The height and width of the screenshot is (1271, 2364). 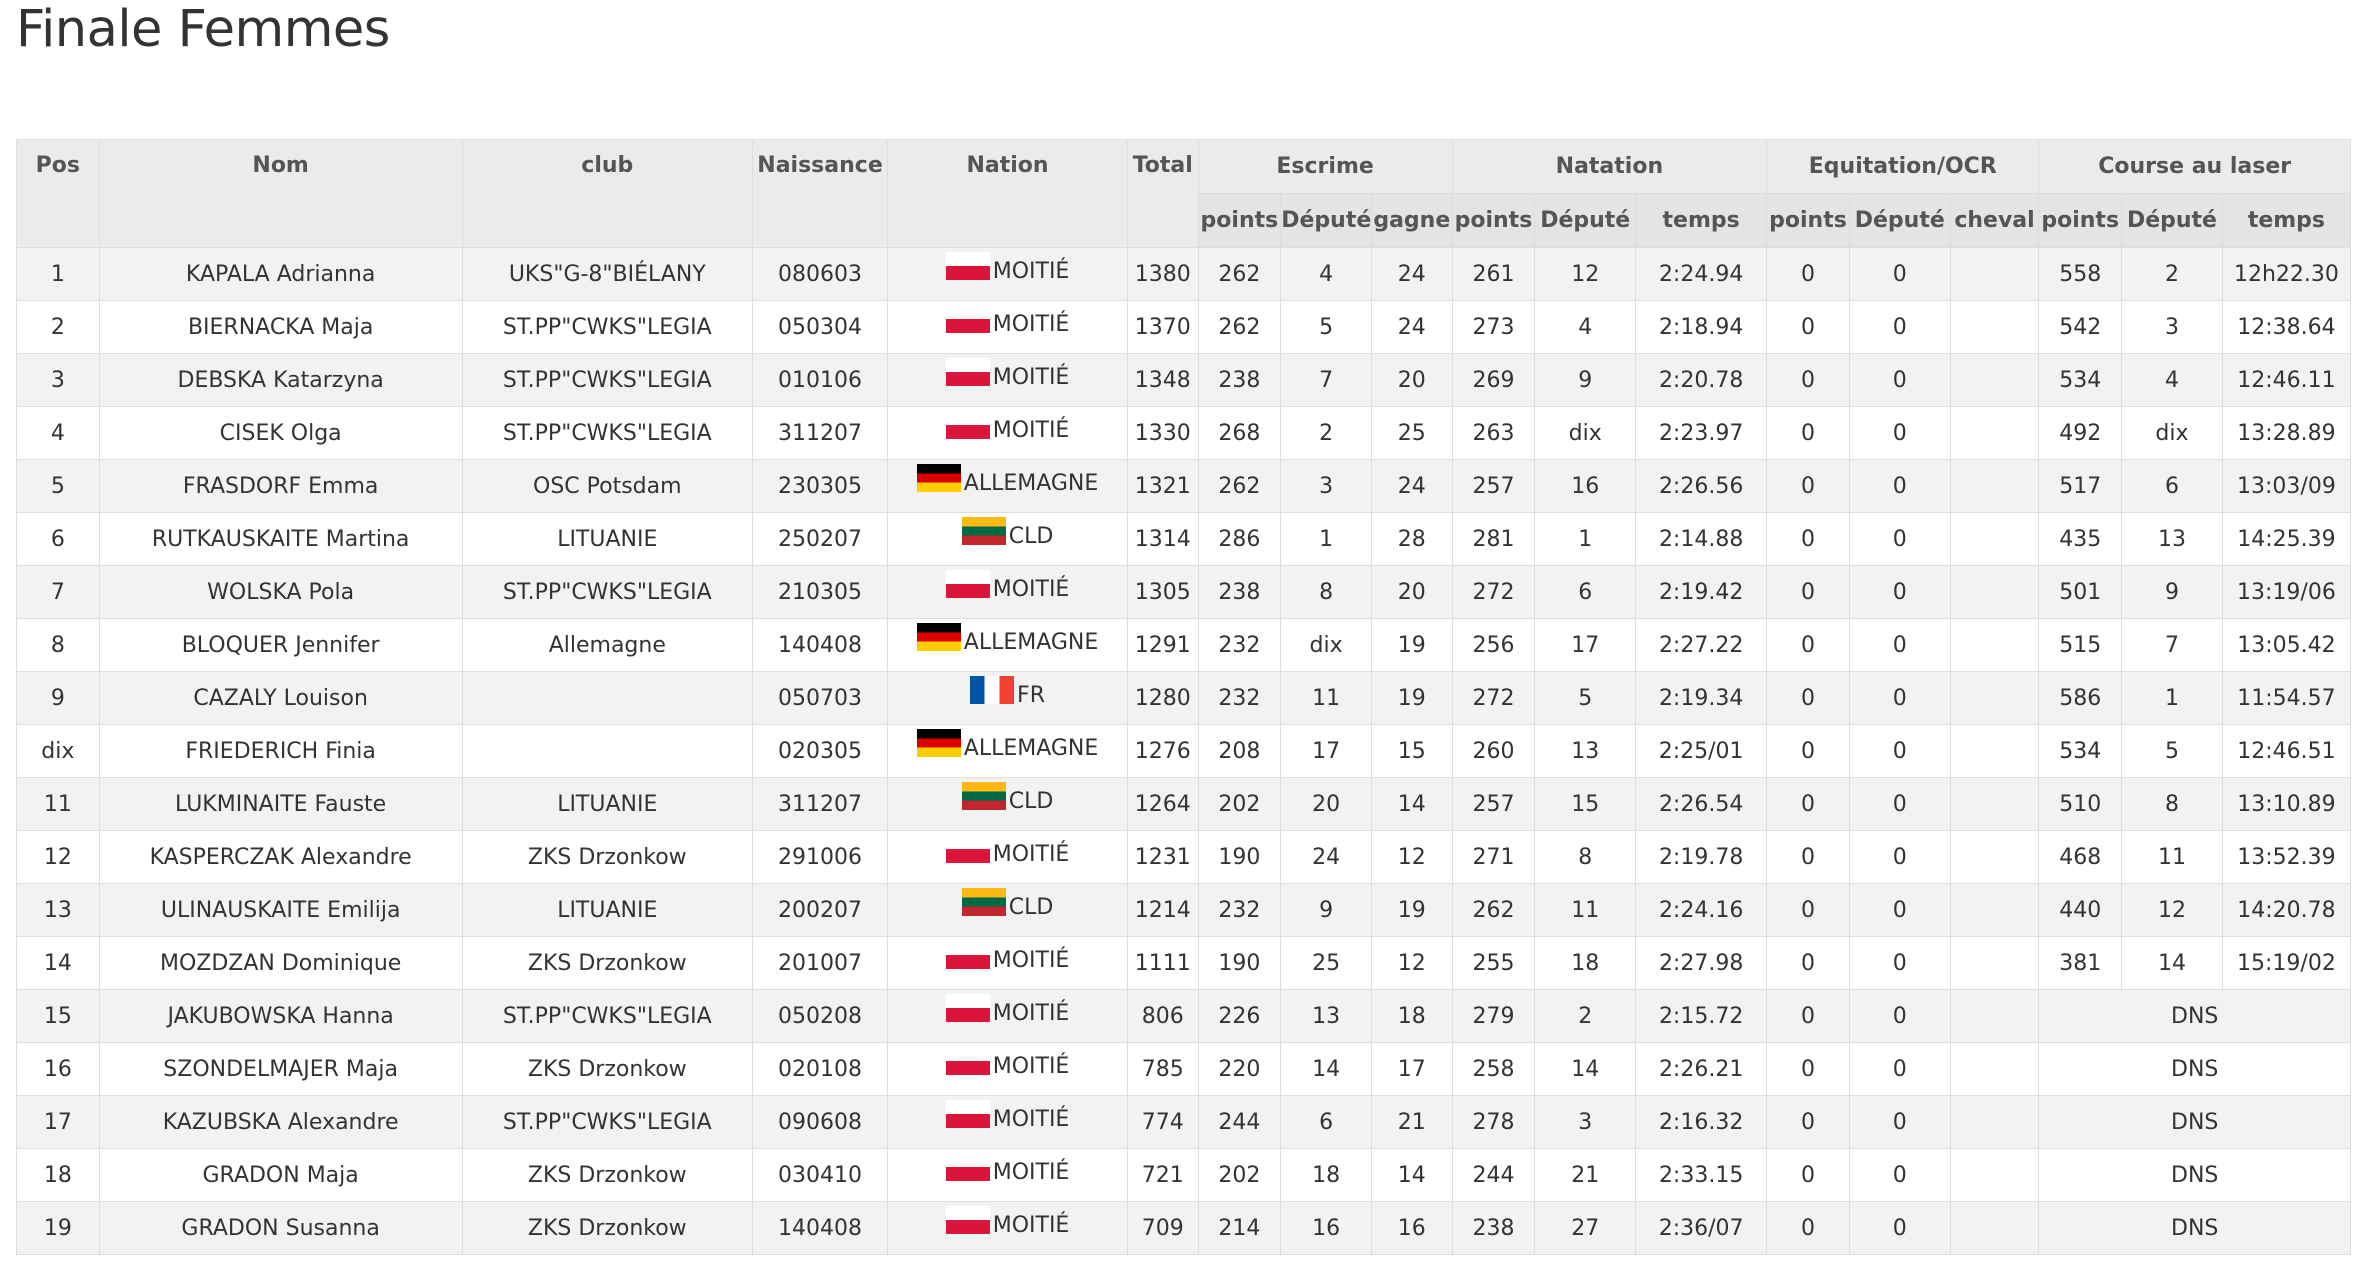 I want to click on natation-depute-cell: 6, so click(x=1585, y=592).